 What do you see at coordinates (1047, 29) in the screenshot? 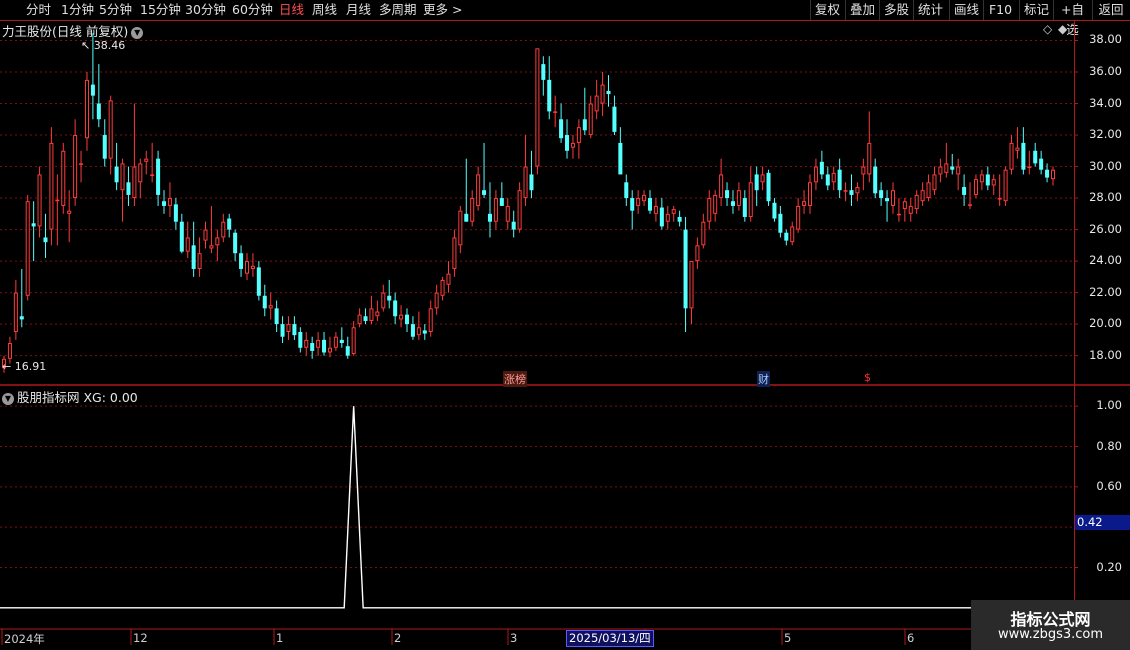
I see `diamond-icon: ◇` at bounding box center [1047, 29].